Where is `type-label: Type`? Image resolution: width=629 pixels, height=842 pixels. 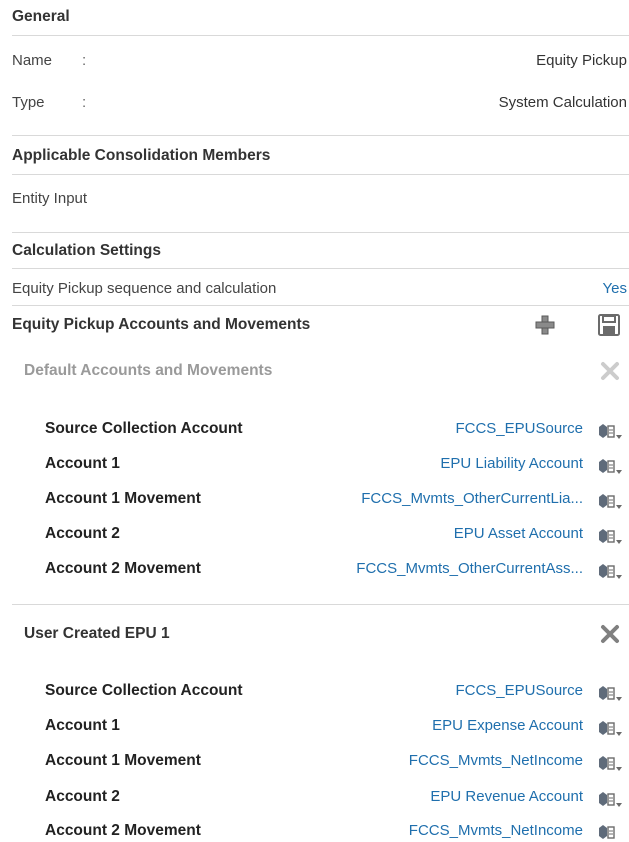 type-label: Type is located at coordinates (28, 102).